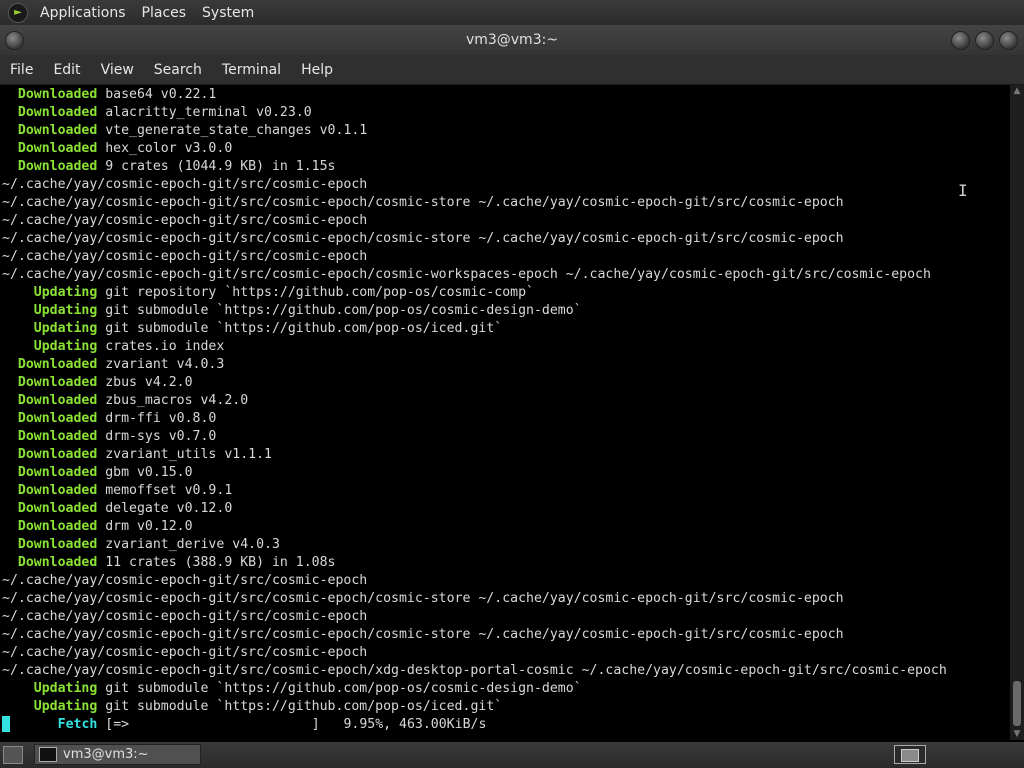  I want to click on terminal-line: Downloaded delegate v0.12.0, so click(505, 509).